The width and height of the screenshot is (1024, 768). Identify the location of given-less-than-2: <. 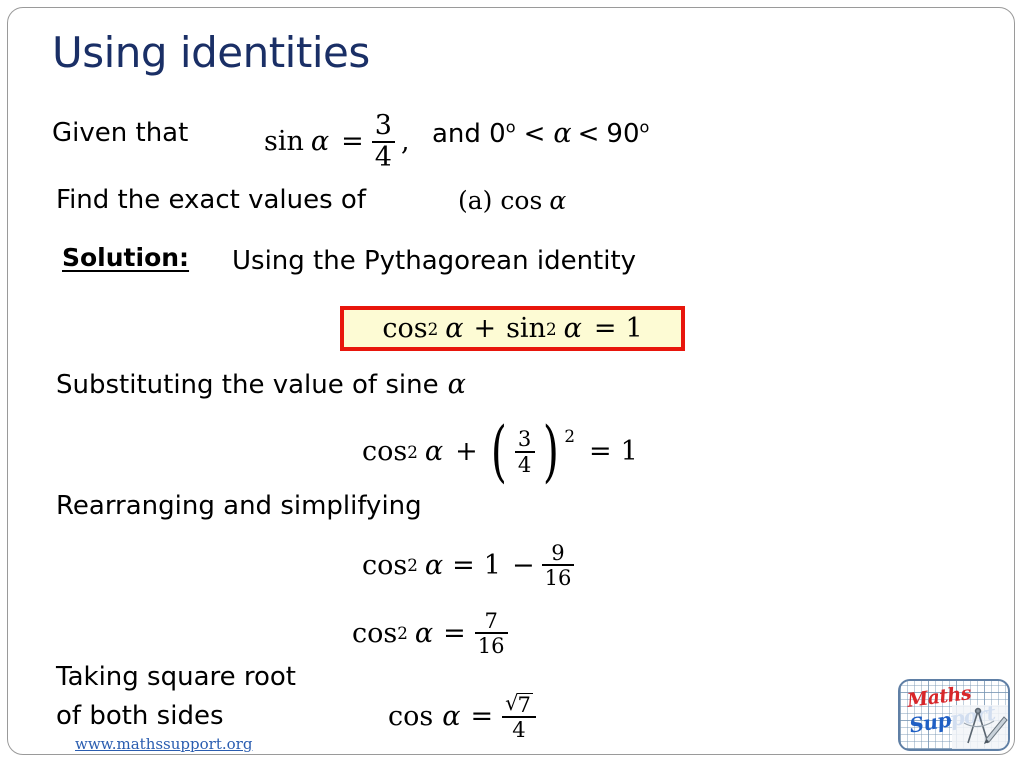
(588, 134).